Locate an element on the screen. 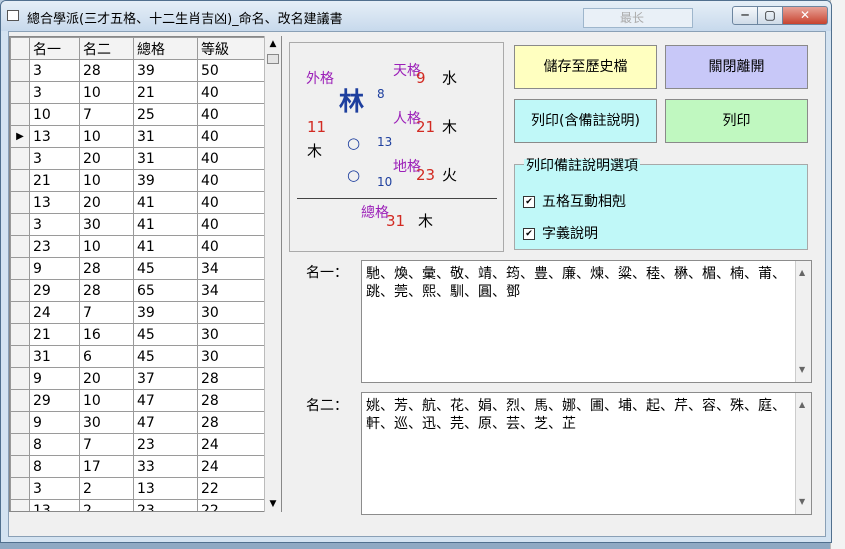 The width and height of the screenshot is (845, 549). table-row: 23 10 41 40 is located at coordinates (137, 246).